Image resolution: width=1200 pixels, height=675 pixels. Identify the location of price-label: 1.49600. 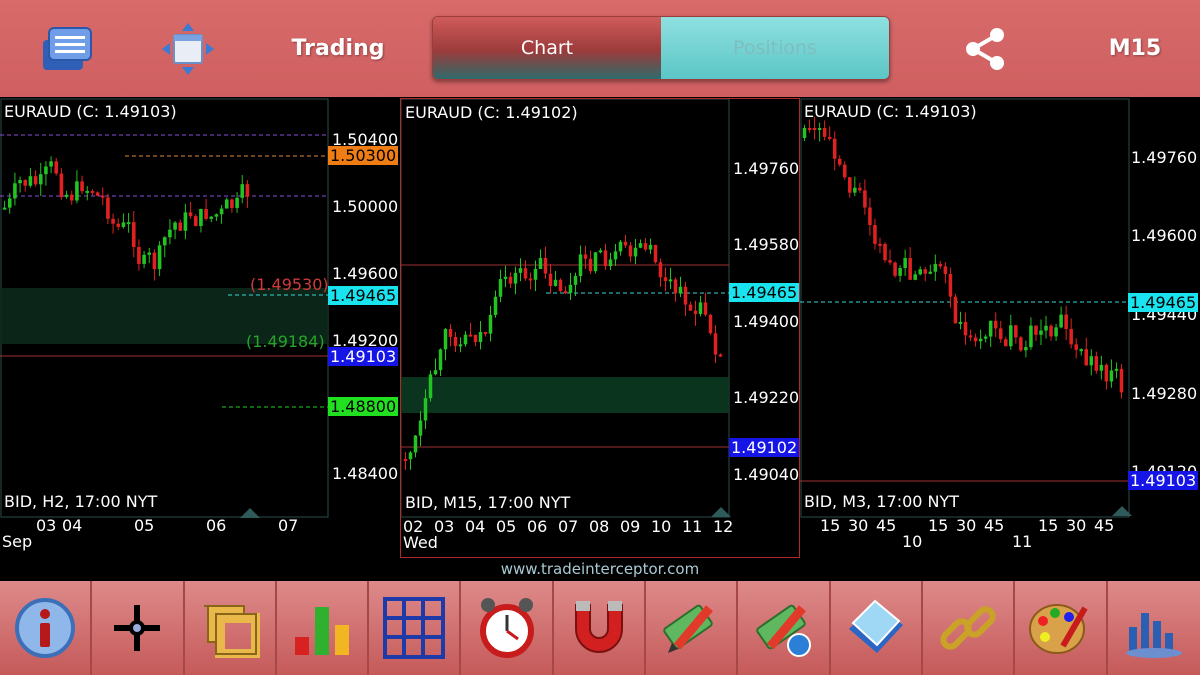
(1164, 235).